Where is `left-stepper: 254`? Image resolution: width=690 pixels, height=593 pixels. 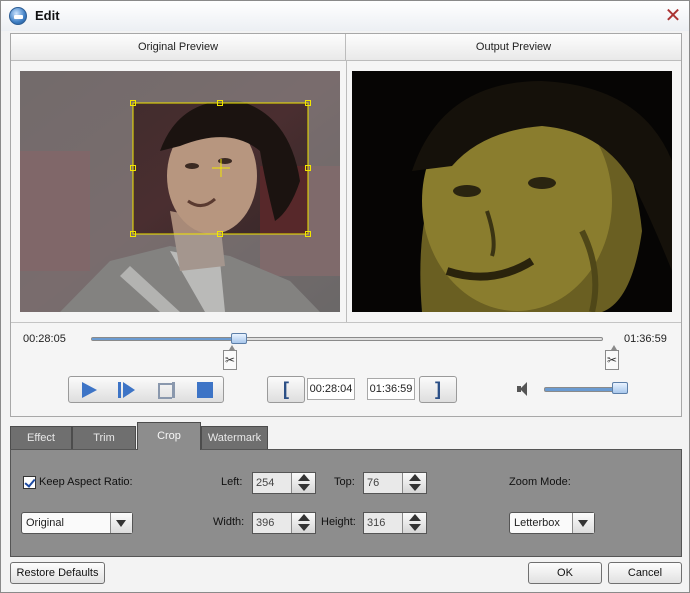
left-stepper: 254 is located at coordinates (284, 483).